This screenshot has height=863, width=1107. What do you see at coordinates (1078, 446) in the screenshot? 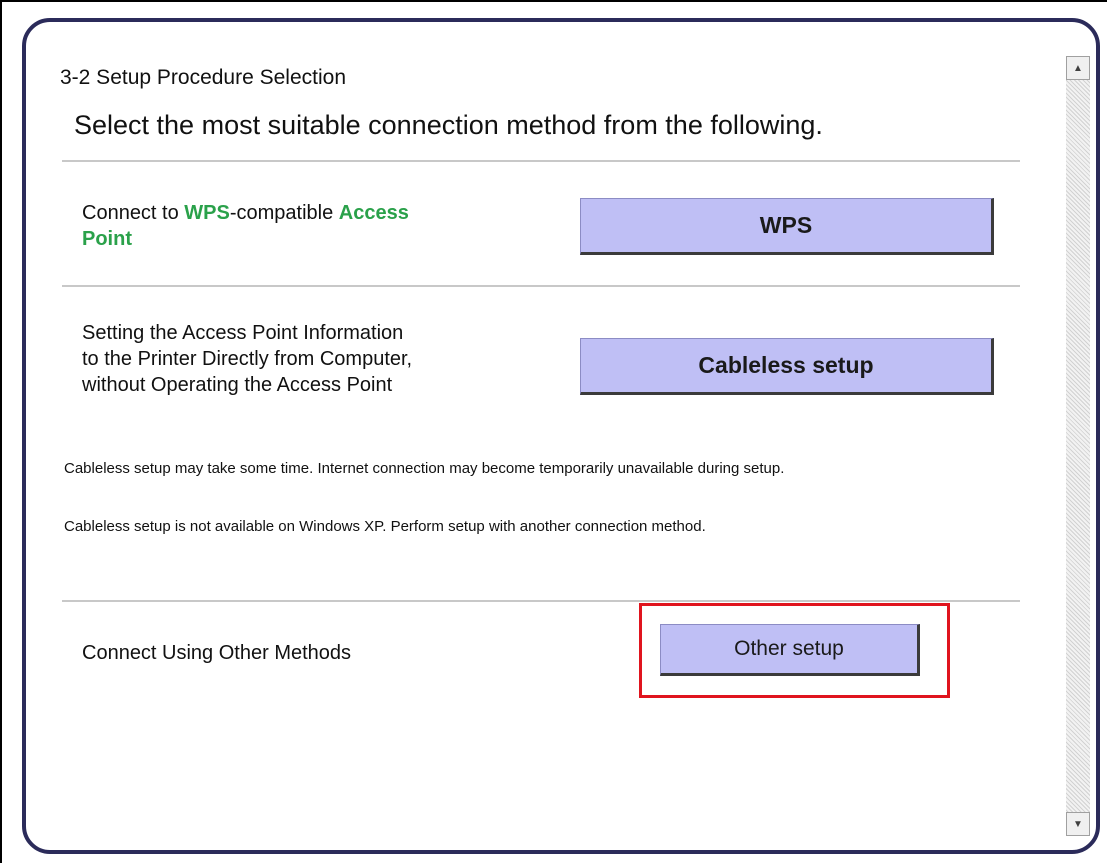
I see `vertical-scrollbar: ▲ ▼` at bounding box center [1078, 446].